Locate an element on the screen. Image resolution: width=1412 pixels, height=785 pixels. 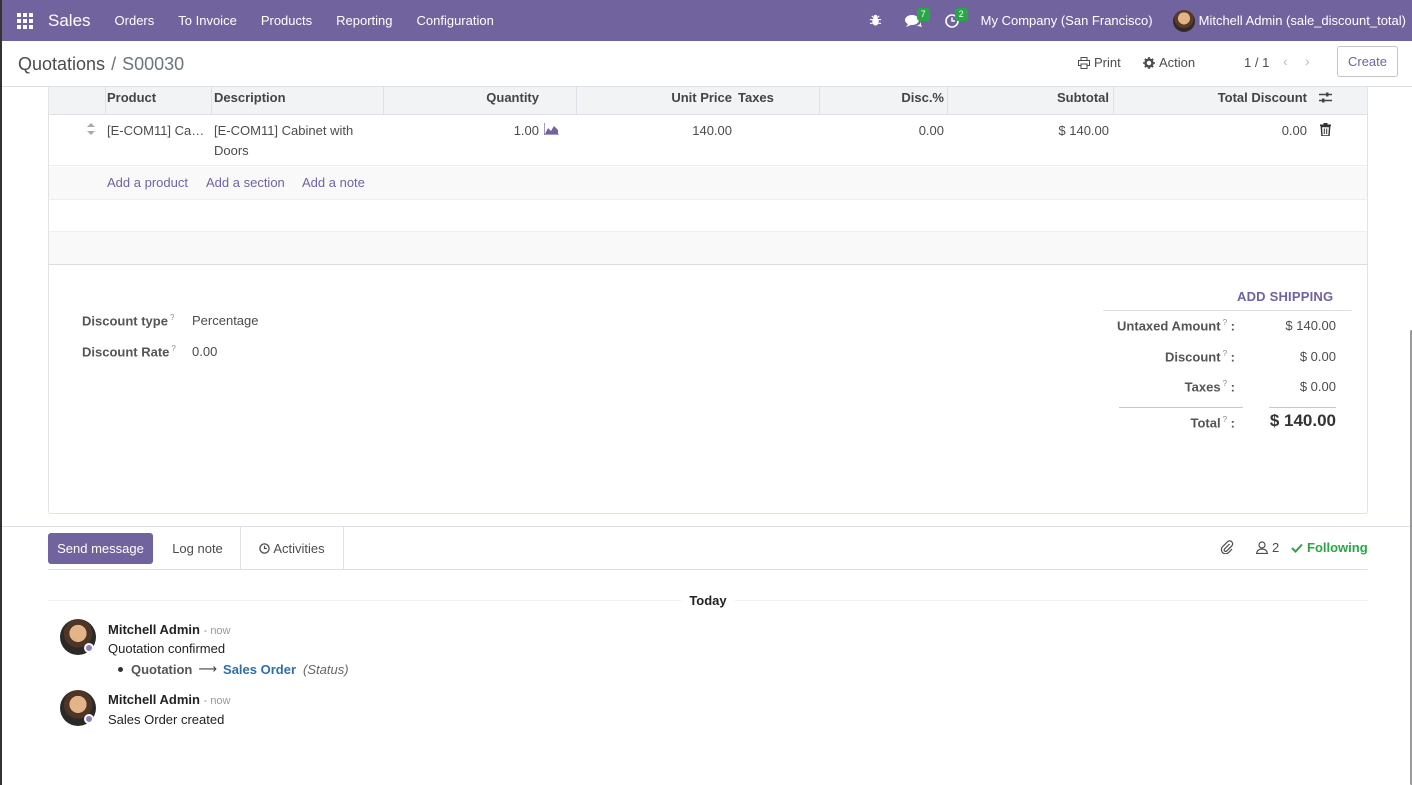
paperclip-icon is located at coordinates (1227, 547).